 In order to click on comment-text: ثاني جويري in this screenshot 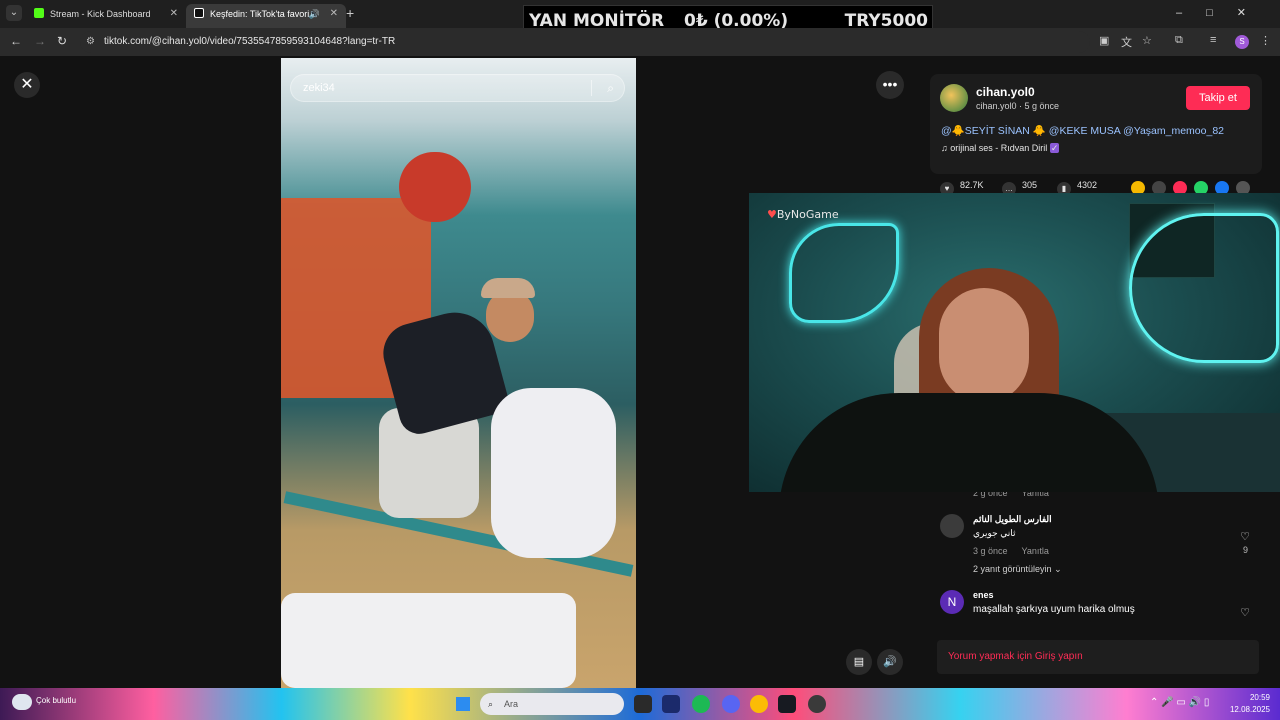, I will do `click(994, 533)`.